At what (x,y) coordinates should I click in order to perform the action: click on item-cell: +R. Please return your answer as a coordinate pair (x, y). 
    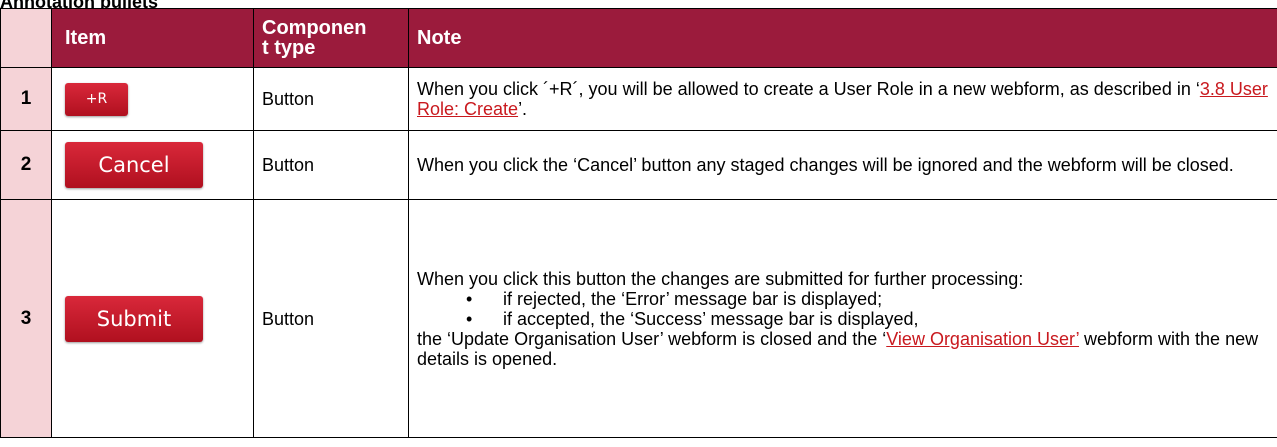
    Looking at the image, I should click on (152, 99).